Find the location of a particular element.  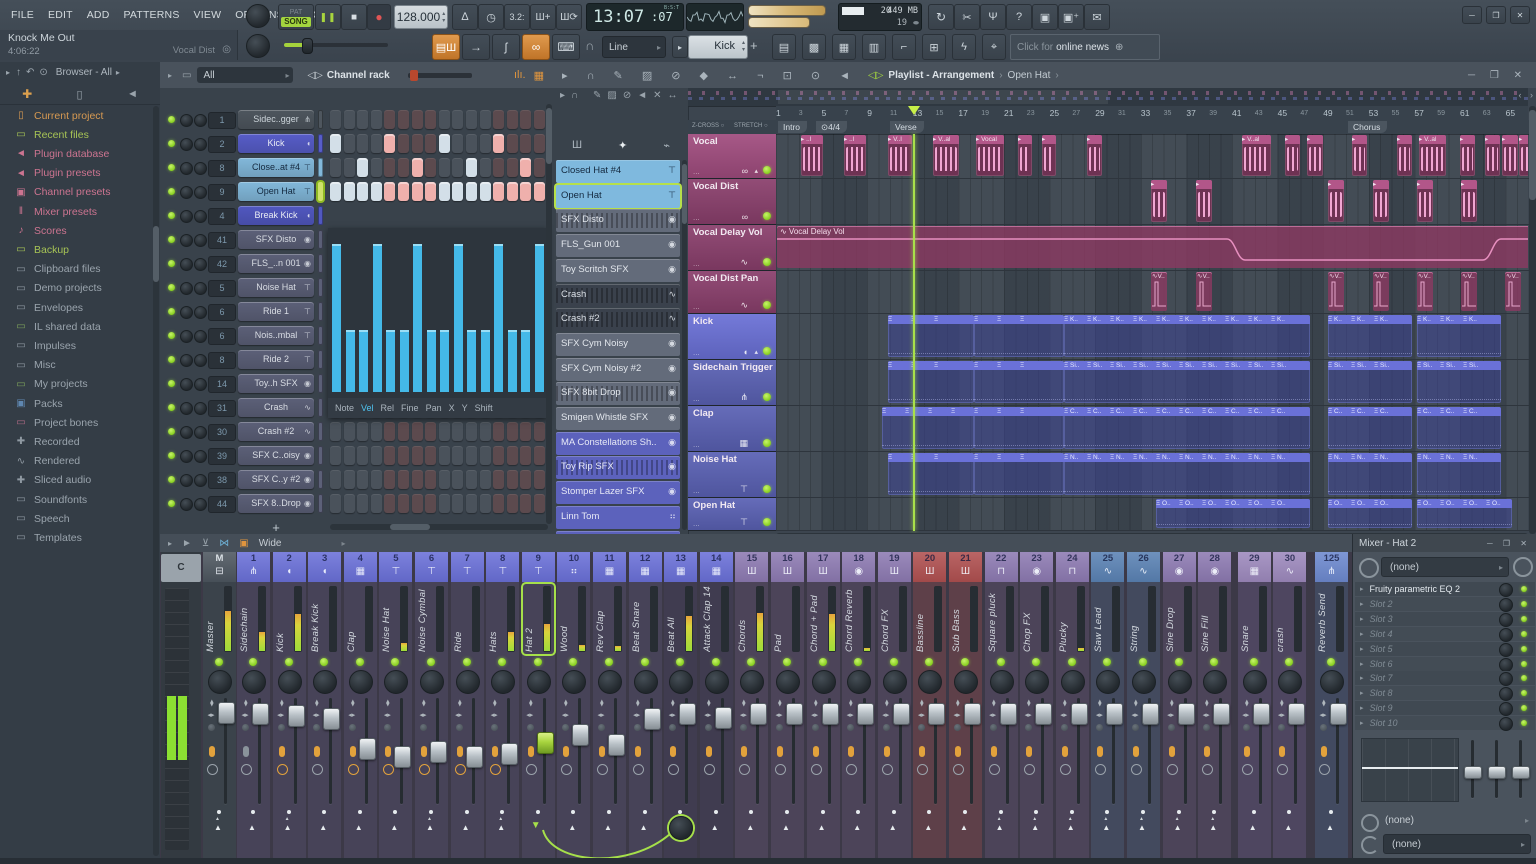

menu-add: ADD is located at coordinates (98, 15).